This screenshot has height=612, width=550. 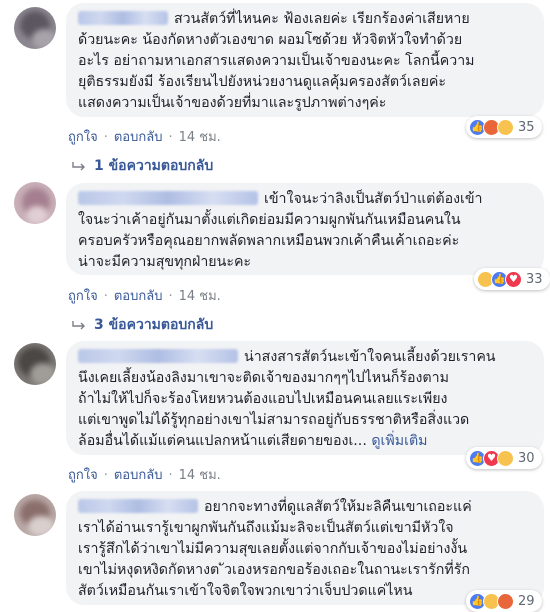 I want to click on angry-icon, so click(x=505, y=601).